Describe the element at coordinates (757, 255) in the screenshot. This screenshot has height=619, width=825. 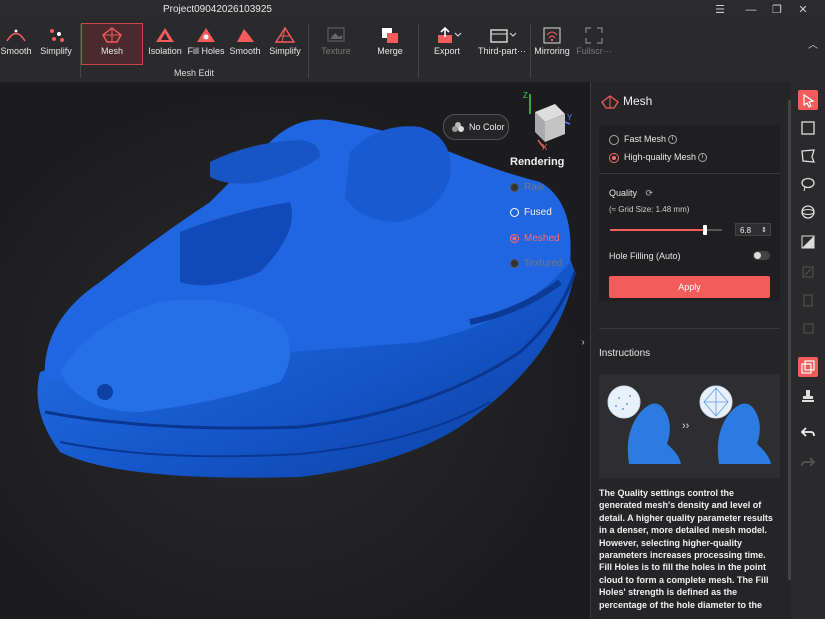
I see `toggle-knob` at that location.